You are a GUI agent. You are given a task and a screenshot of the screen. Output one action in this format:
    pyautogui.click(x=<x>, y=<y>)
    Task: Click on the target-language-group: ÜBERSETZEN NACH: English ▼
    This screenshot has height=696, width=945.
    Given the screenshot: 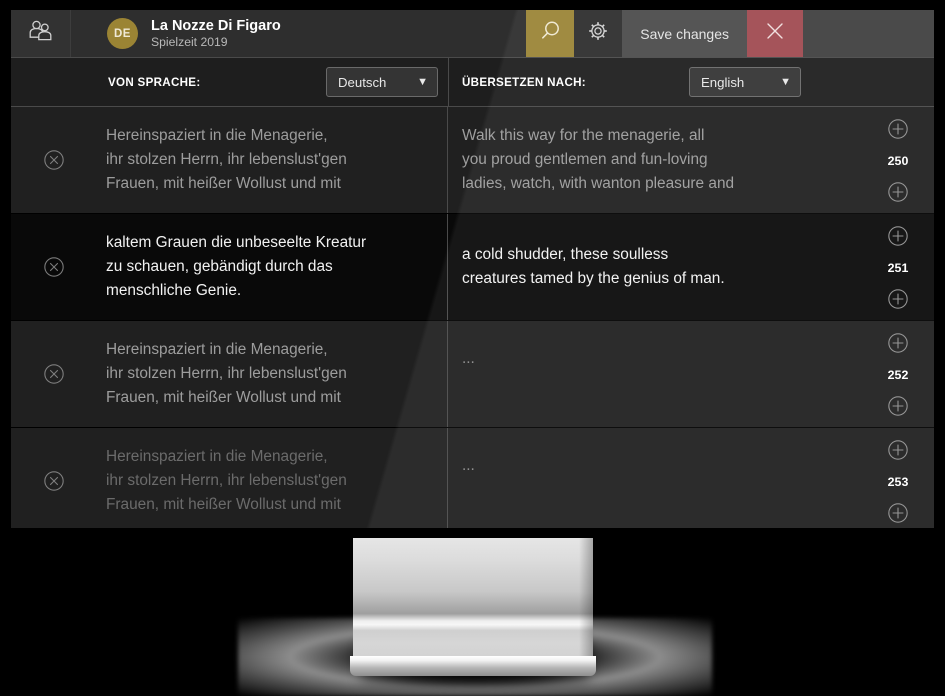 What is the action you would take?
    pyautogui.click(x=691, y=82)
    